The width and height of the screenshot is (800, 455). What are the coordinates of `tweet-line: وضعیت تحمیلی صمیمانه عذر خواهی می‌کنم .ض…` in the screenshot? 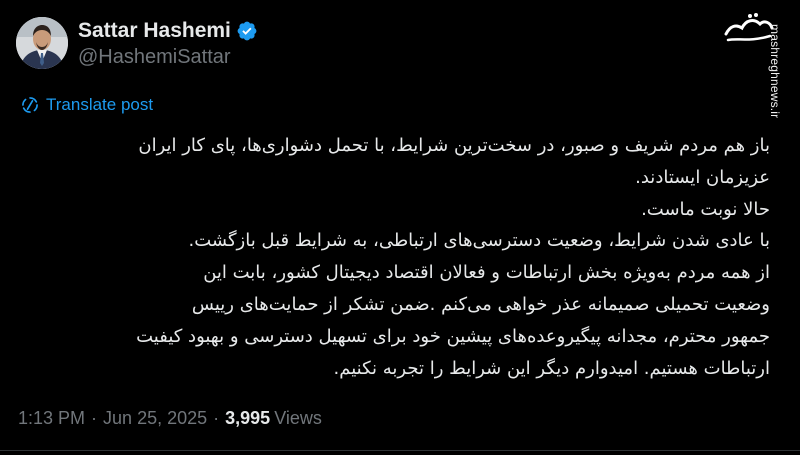 It's located at (480, 304).